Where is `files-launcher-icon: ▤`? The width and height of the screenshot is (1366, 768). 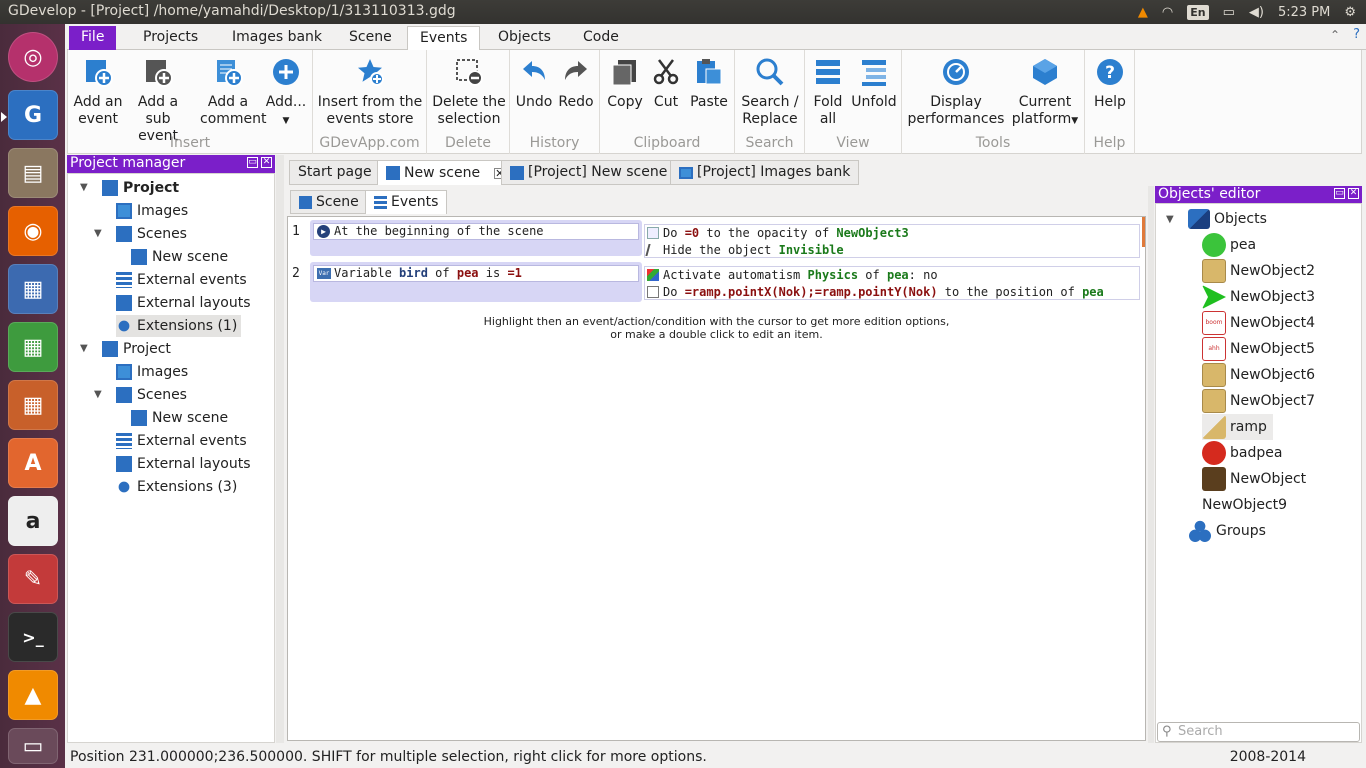 files-launcher-icon: ▤ is located at coordinates (33, 173).